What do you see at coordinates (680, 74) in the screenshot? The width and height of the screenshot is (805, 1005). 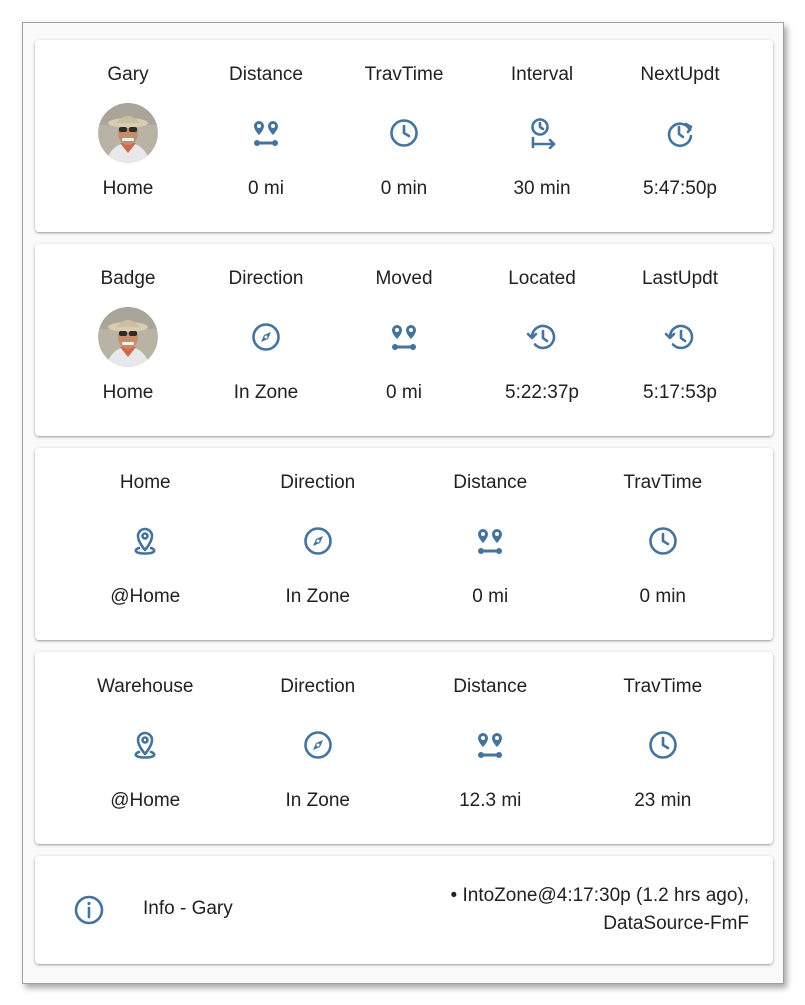 I see `label-nextupdt: NextUpdt` at bounding box center [680, 74].